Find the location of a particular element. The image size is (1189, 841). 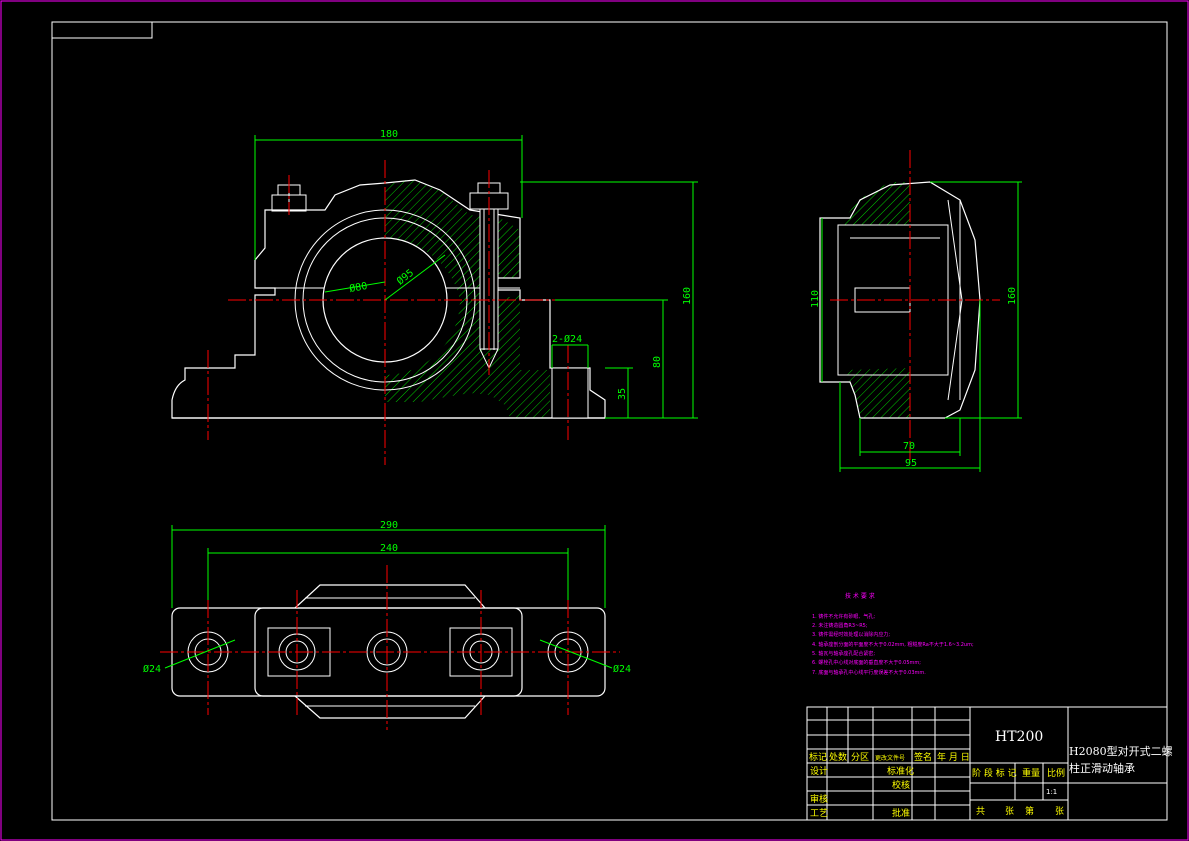

row-label-0: 设计 is located at coordinates (819, 771).